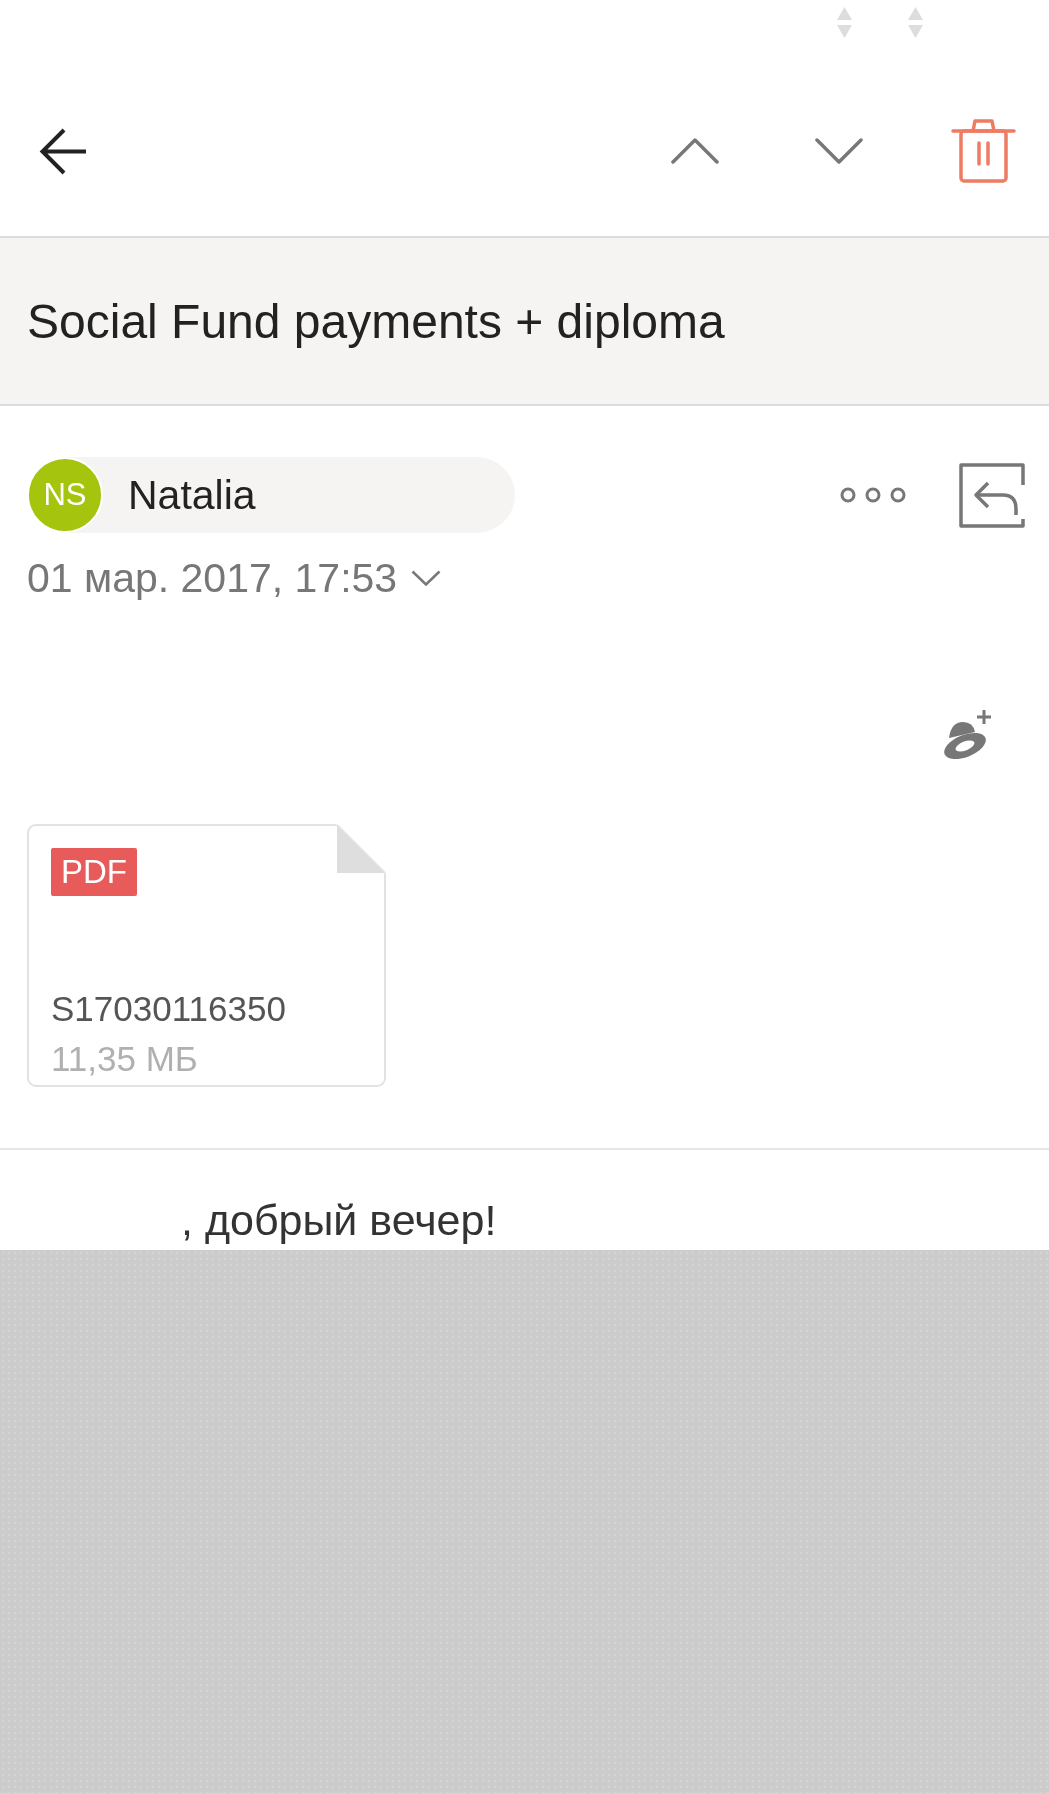  What do you see at coordinates (873, 495) in the screenshot?
I see `more-dots-icon` at bounding box center [873, 495].